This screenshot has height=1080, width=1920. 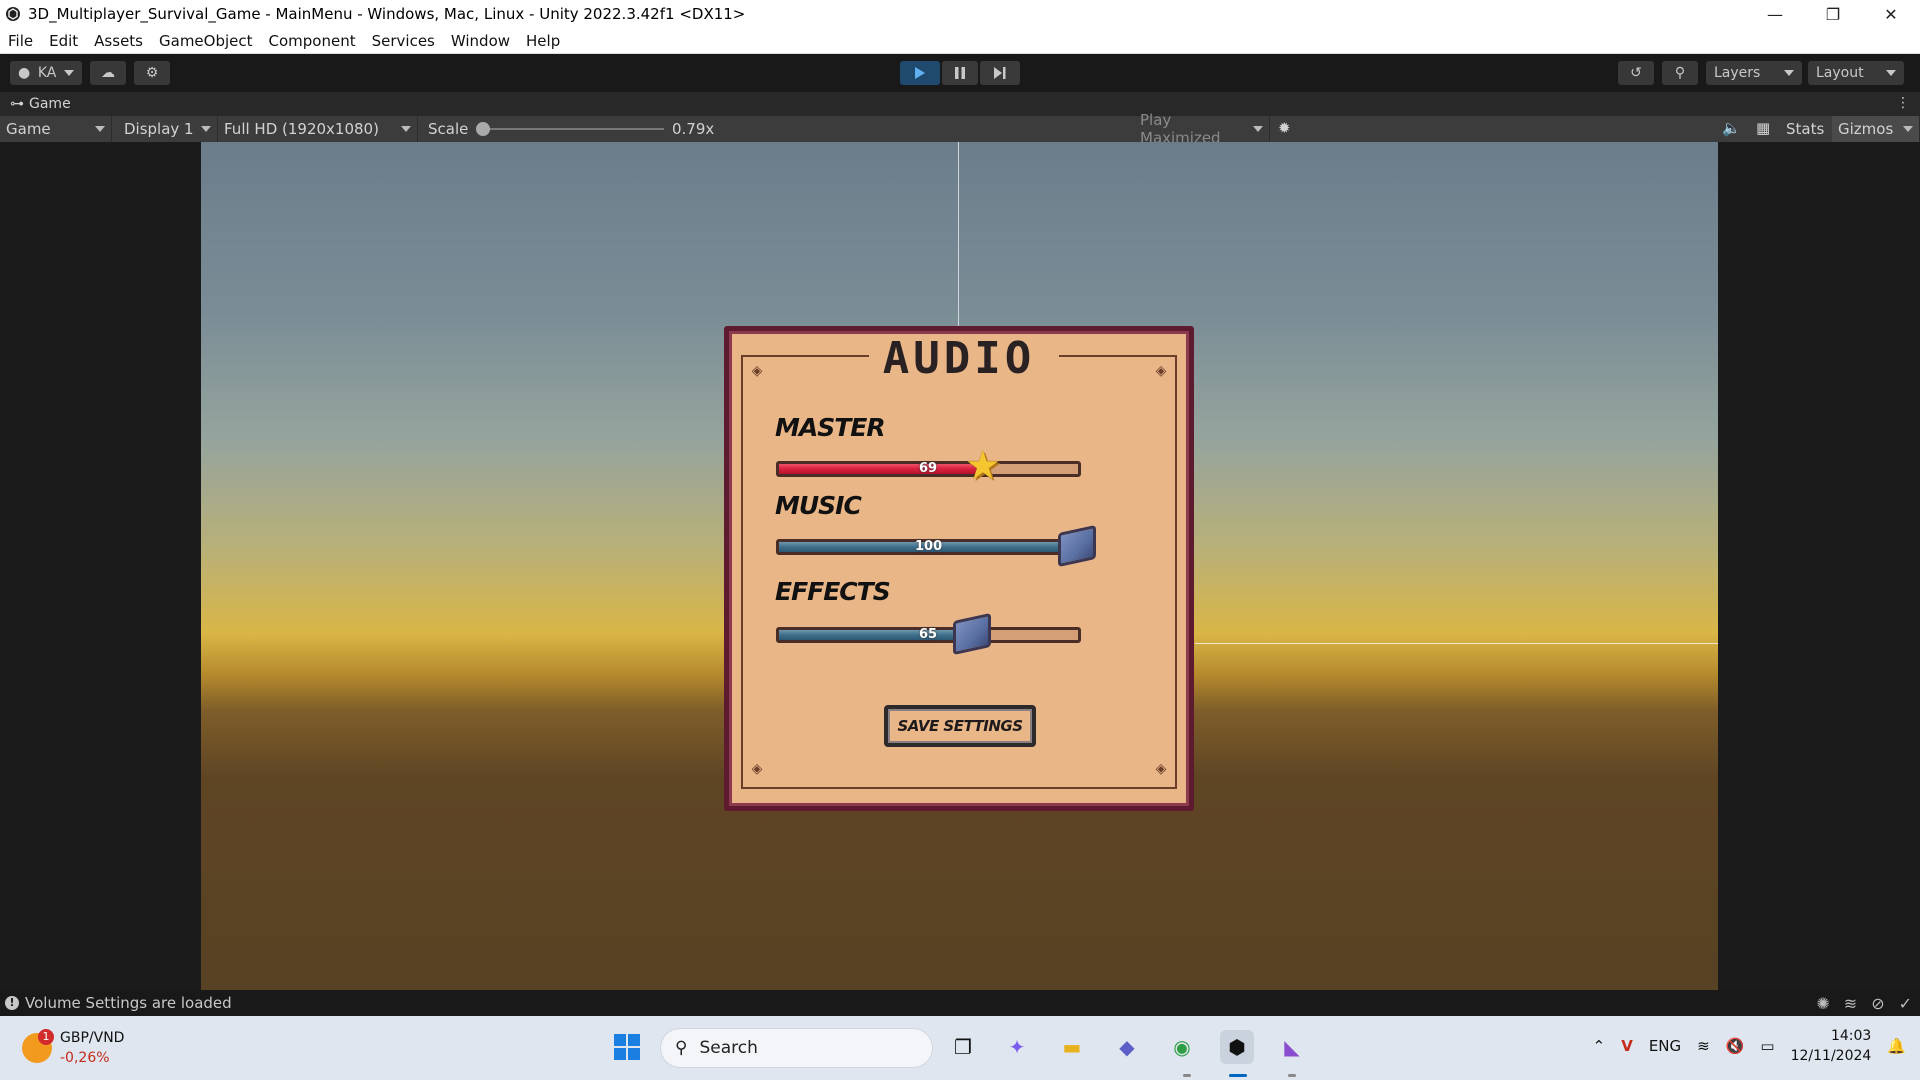 I want to click on start-button, so click(x=627, y=1047).